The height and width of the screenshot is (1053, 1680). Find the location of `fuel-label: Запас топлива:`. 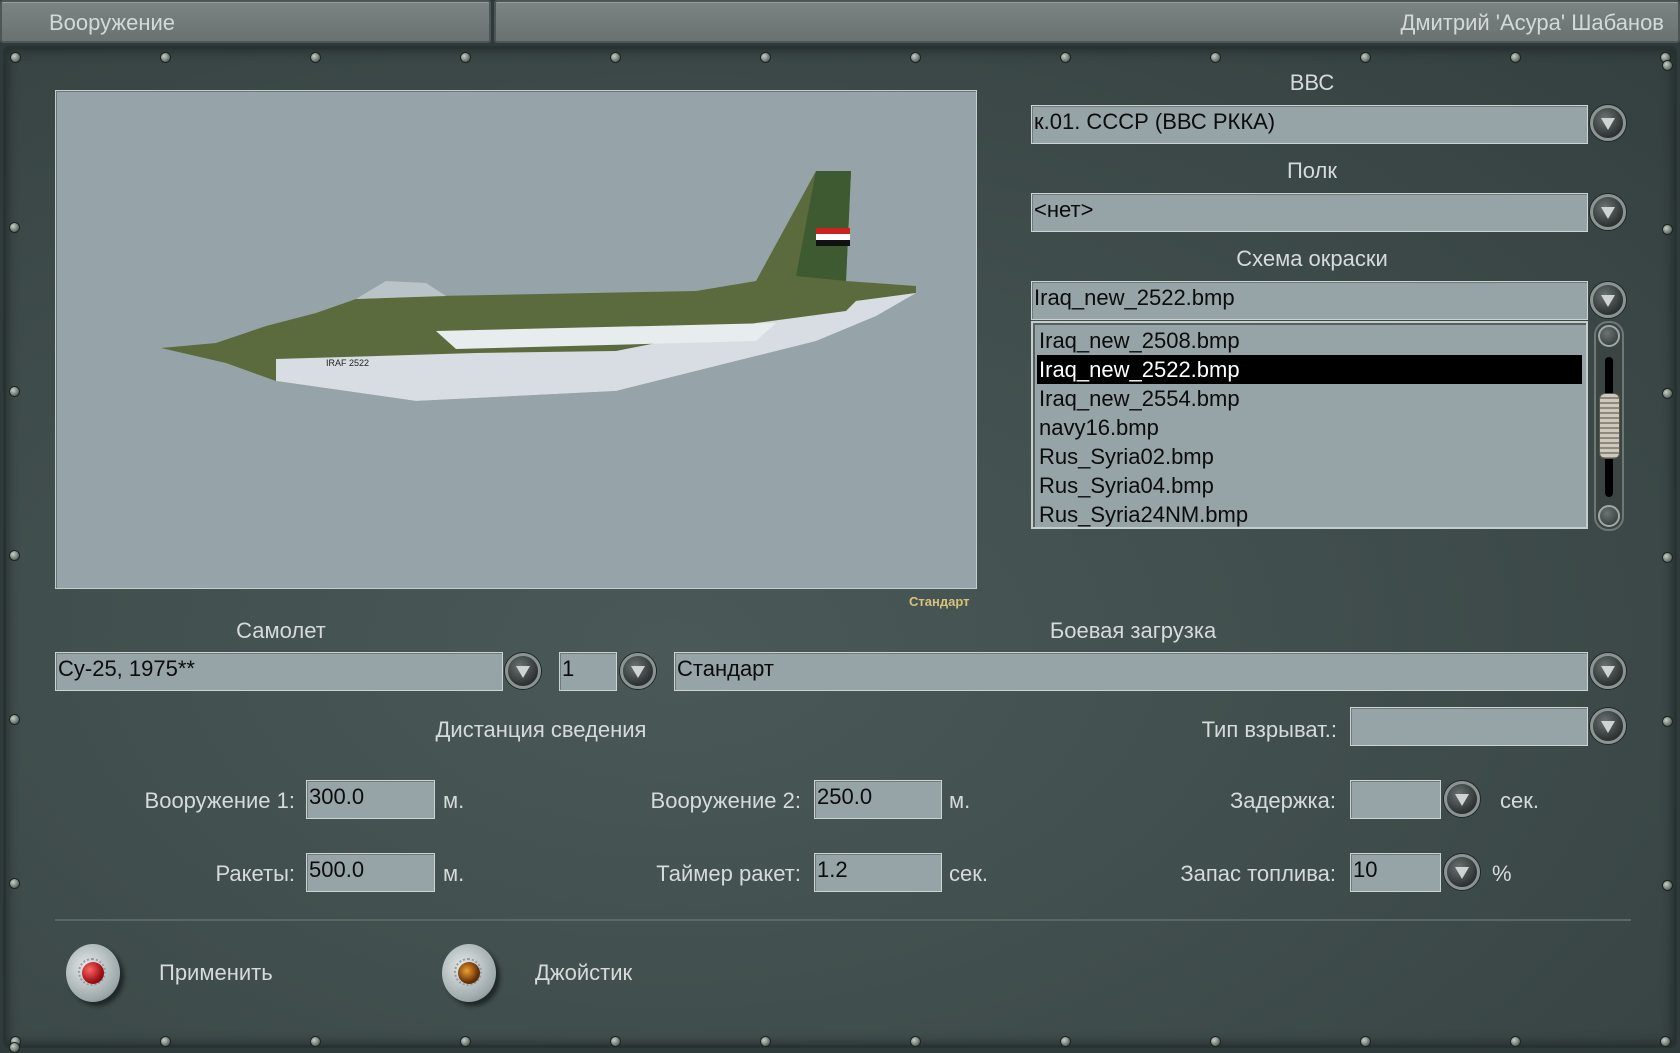

fuel-label: Запас топлива: is located at coordinates (1258, 873).